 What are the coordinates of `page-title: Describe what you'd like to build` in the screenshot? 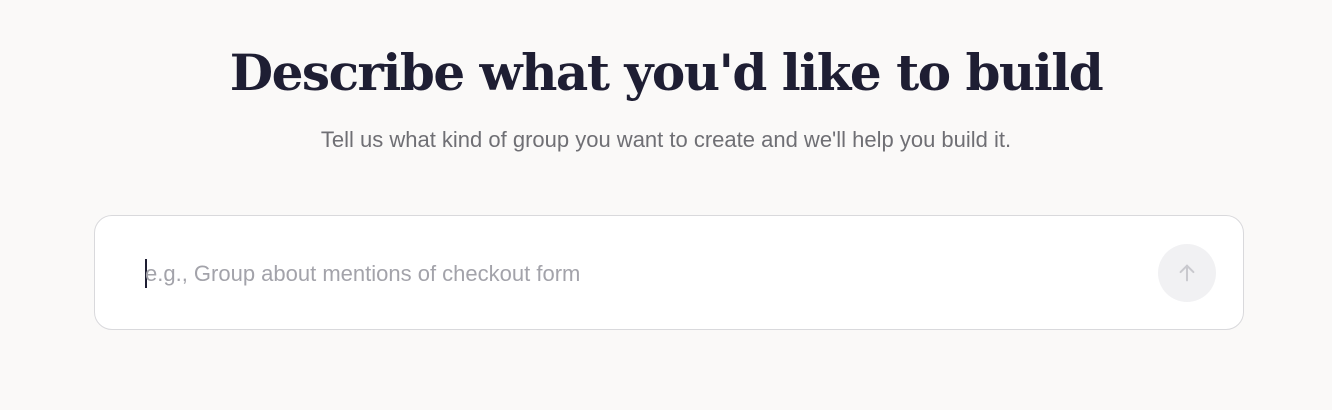 It's located at (666, 72).